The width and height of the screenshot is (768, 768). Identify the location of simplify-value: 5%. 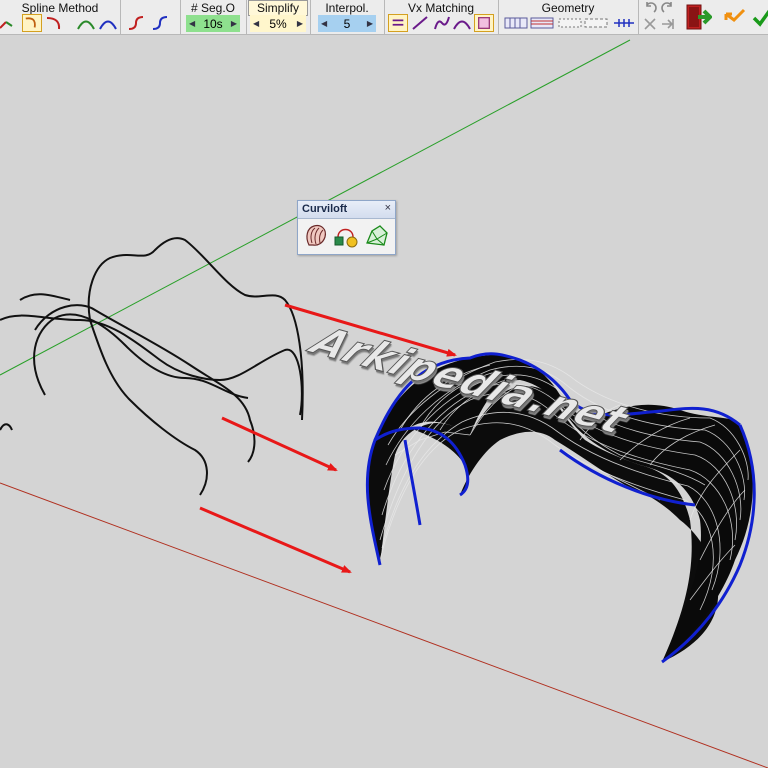
(278, 23).